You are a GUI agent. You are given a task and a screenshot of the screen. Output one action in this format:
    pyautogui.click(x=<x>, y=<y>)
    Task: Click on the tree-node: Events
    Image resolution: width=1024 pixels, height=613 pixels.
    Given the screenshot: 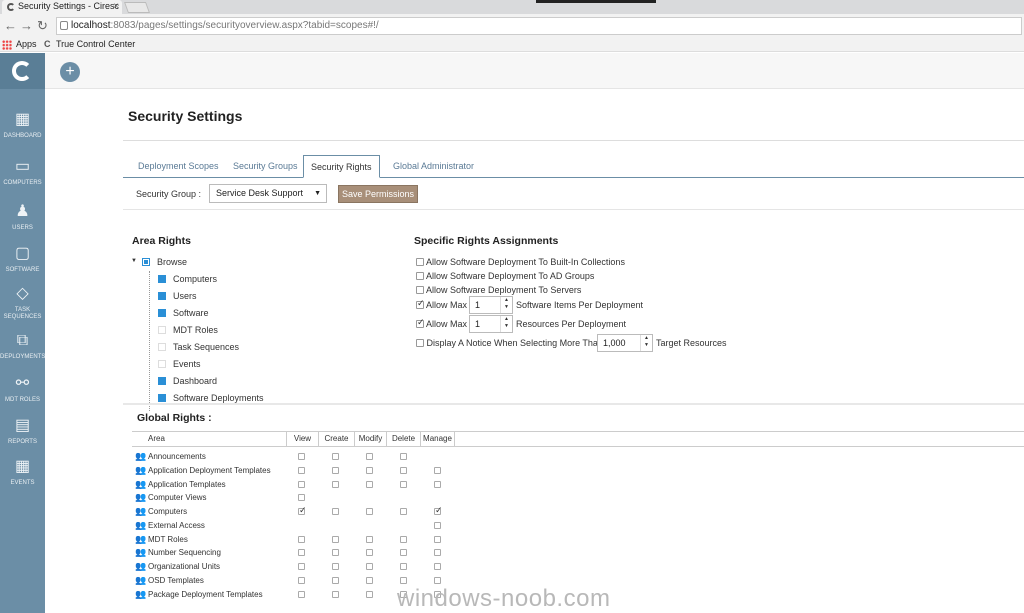 What is the action you would take?
    pyautogui.click(x=179, y=364)
    